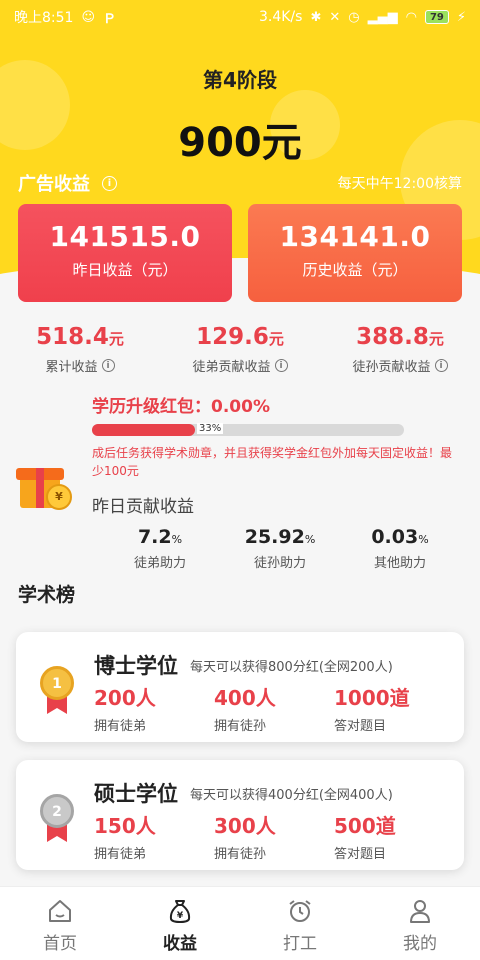  I want to click on qq-icon: ☺, so click(88, 17).